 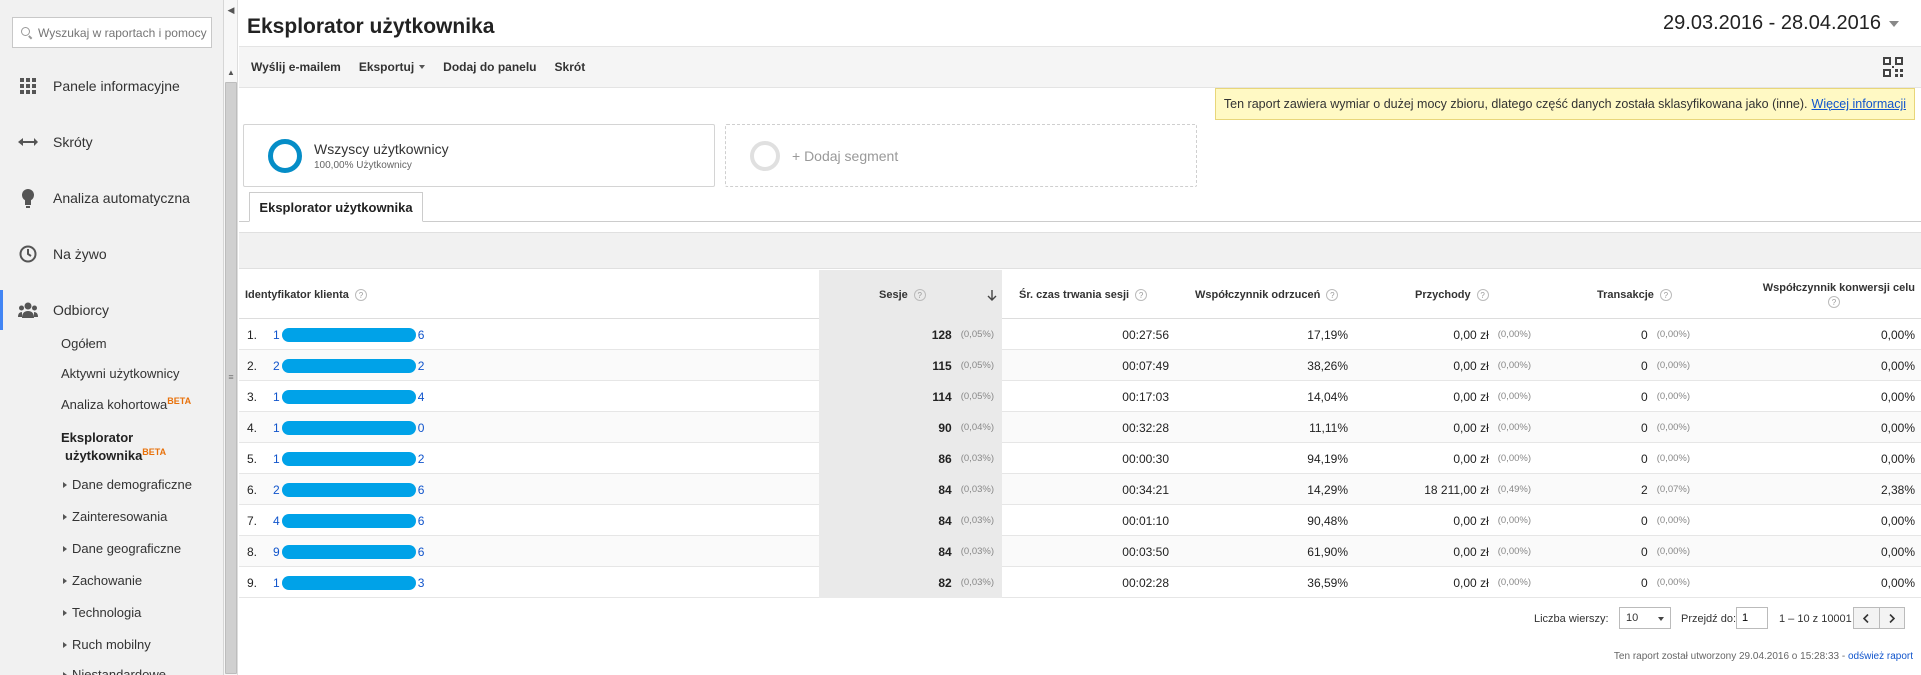 I want to click on resize-grip-icon: ≡, so click(x=231, y=377).